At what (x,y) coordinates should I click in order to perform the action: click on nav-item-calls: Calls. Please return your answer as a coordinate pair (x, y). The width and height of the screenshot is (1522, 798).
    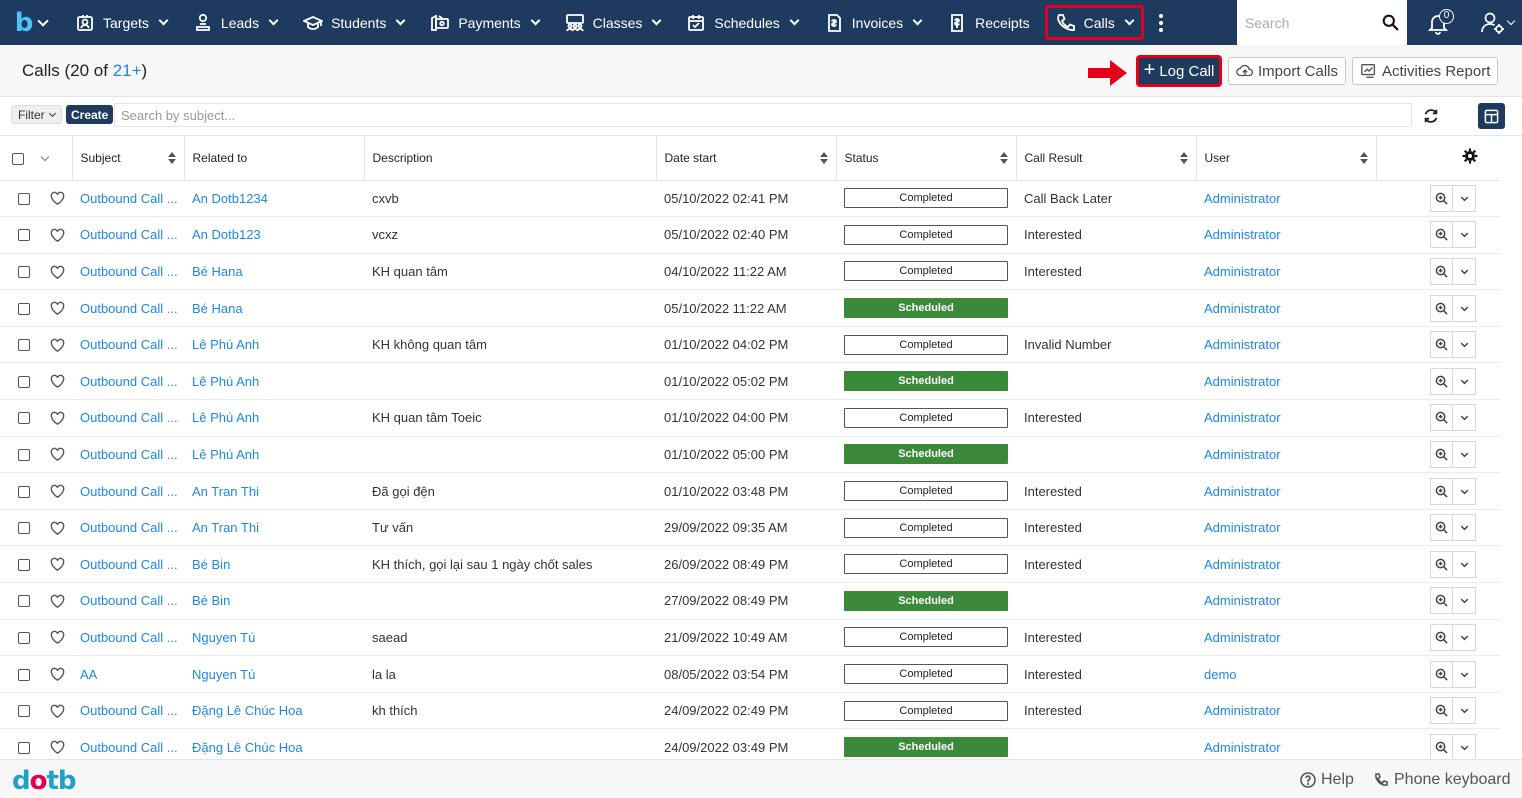
    Looking at the image, I should click on (1094, 22).